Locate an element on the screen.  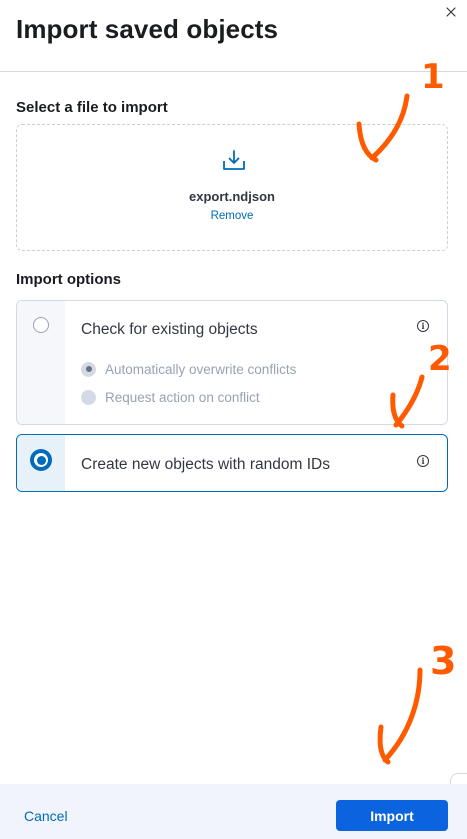
annotation-number-1: 1 is located at coordinates (433, 77).